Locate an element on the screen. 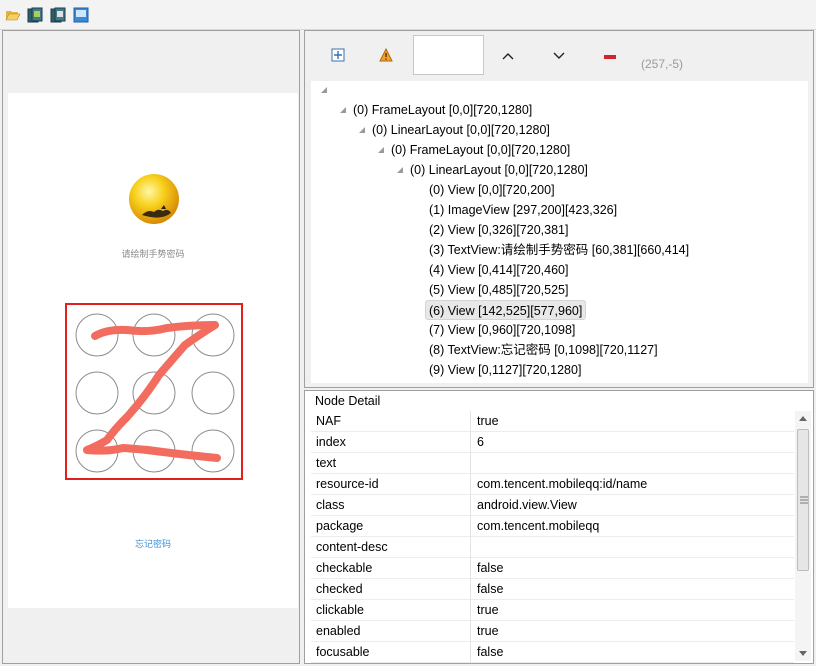 This screenshot has height=666, width=816. device-screenshot-compressed-icon is located at coordinates (58, 15).